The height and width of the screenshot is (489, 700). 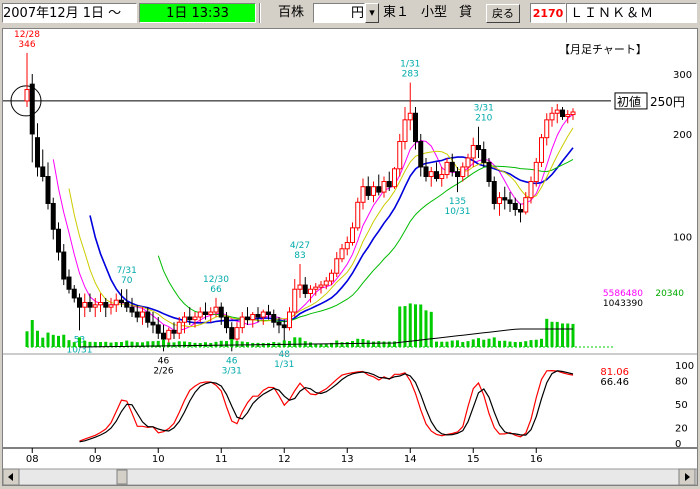 What do you see at coordinates (396, 12) in the screenshot?
I see `market-label: 東１` at bounding box center [396, 12].